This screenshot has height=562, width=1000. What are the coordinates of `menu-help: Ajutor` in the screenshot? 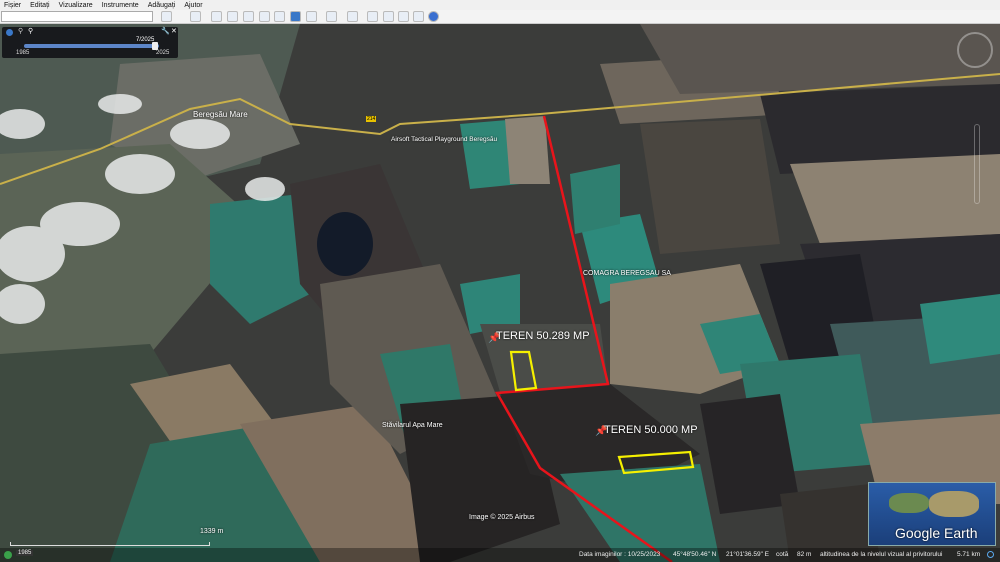 It's located at (193, 5).